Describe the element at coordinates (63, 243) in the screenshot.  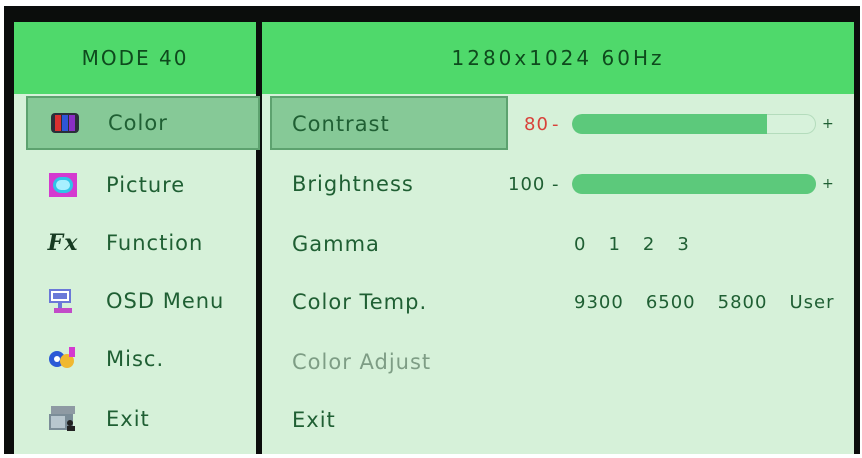
I see `function-icon: Fx` at that location.